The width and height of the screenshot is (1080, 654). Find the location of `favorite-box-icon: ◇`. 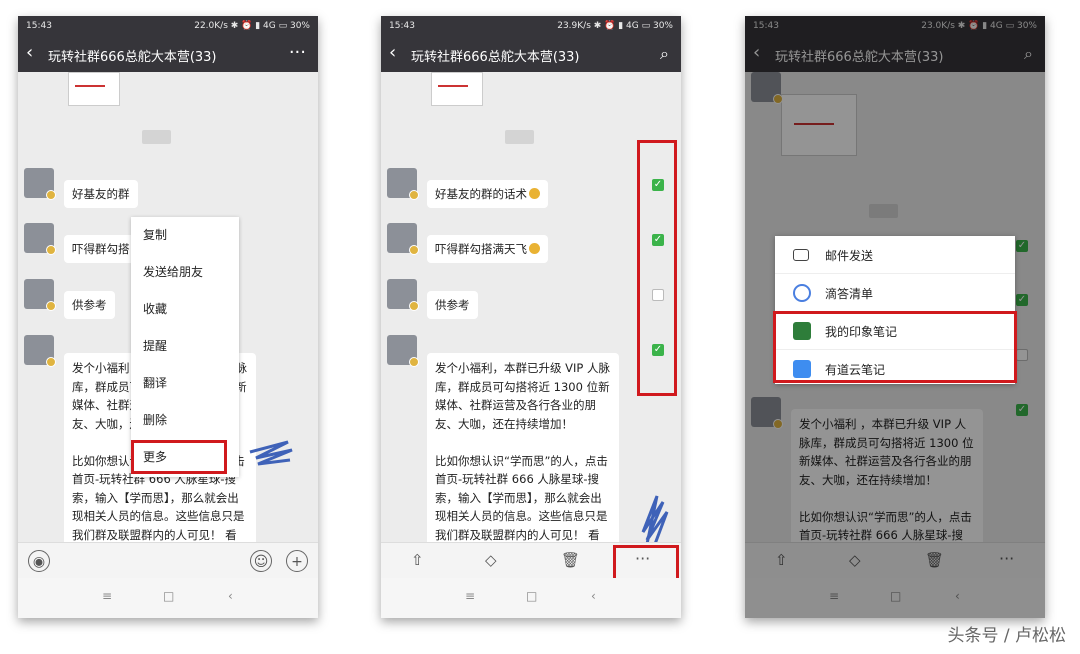

favorite-box-icon: ◇ is located at coordinates (491, 560).